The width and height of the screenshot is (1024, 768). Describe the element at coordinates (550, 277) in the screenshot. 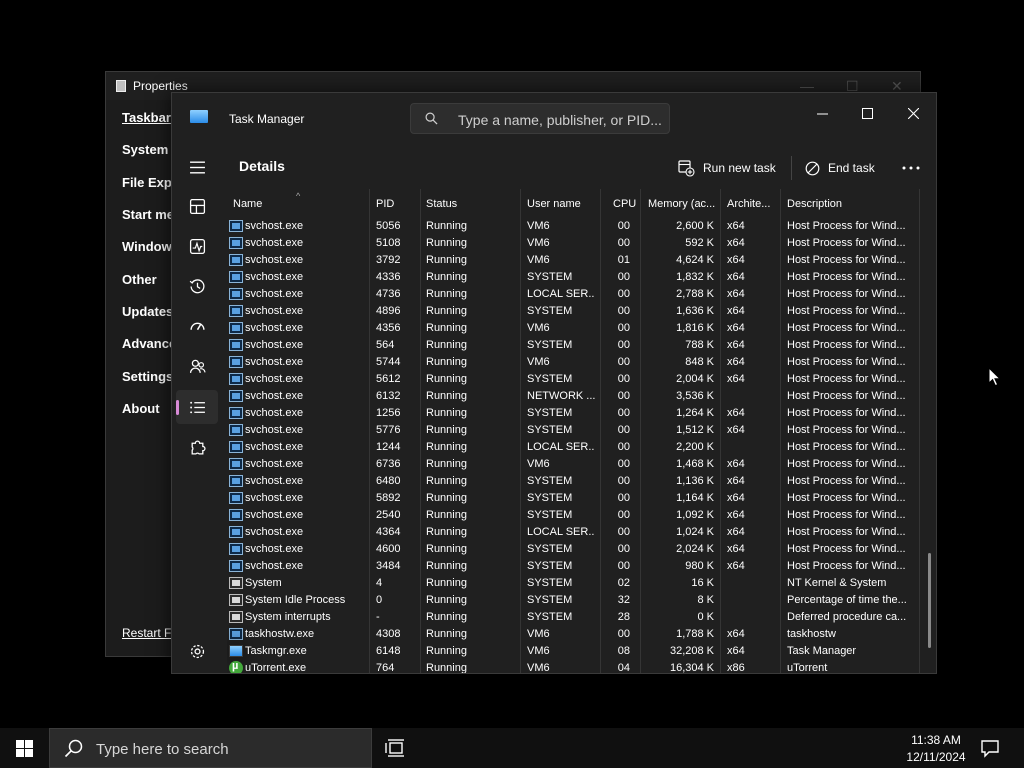

I see `cell-user-name: SYSTEM` at that location.